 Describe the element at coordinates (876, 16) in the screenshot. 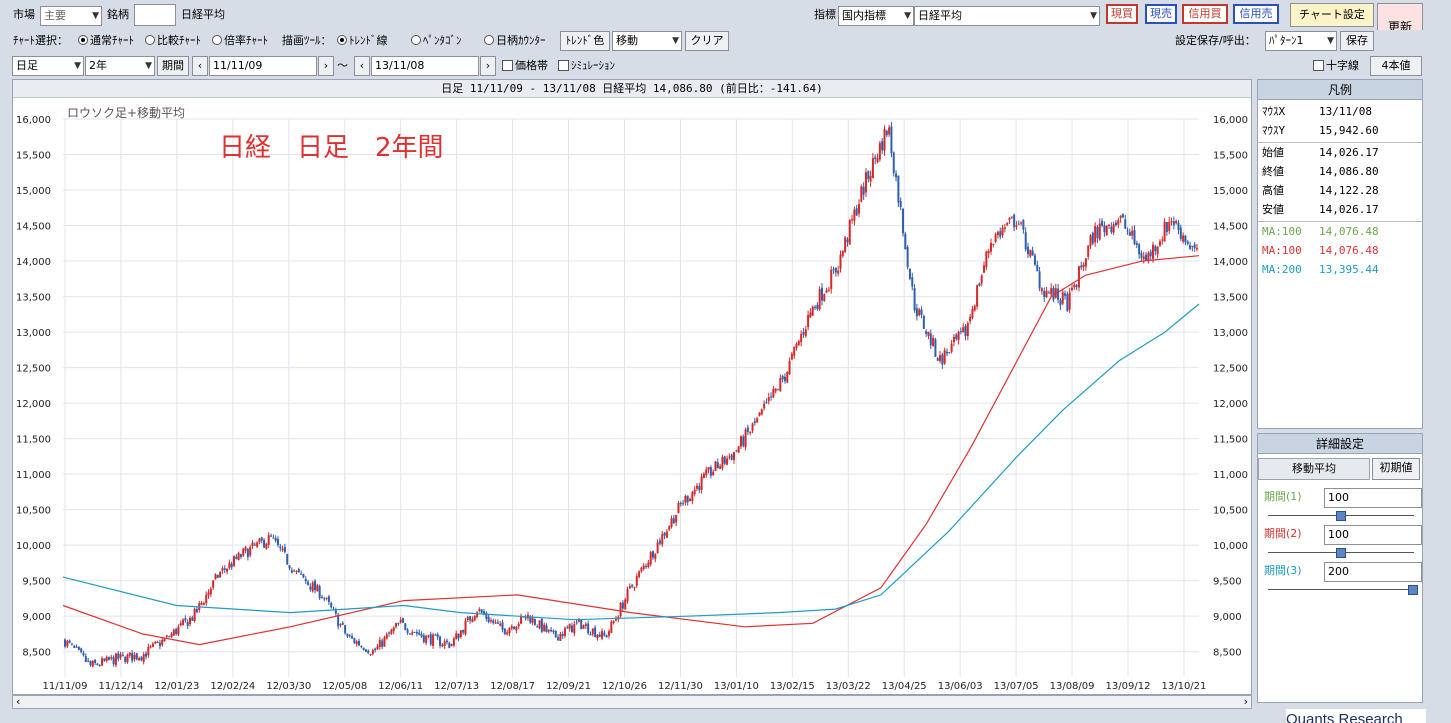

I see `indicator-category-select: 国内指標 ▼` at that location.